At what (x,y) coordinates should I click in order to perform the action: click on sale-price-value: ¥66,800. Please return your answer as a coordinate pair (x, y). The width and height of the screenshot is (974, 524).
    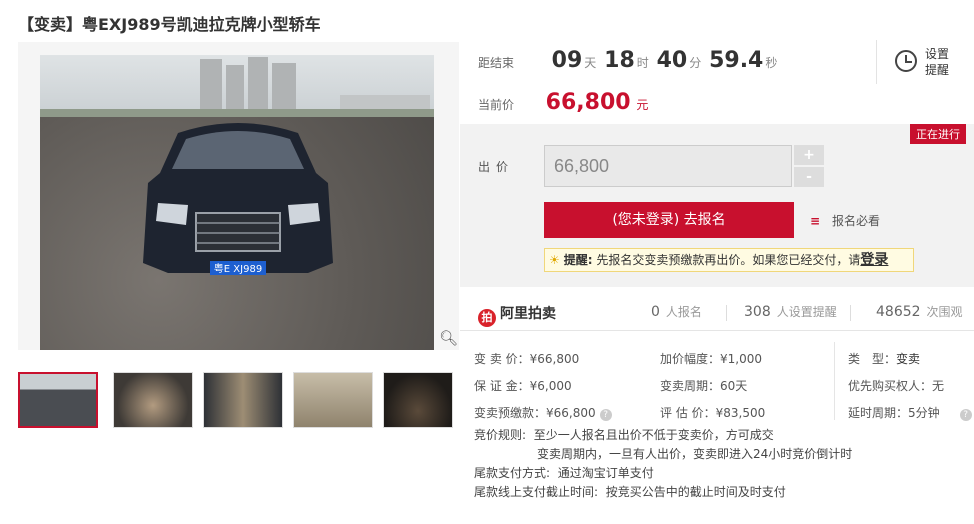
    Looking at the image, I should click on (554, 359).